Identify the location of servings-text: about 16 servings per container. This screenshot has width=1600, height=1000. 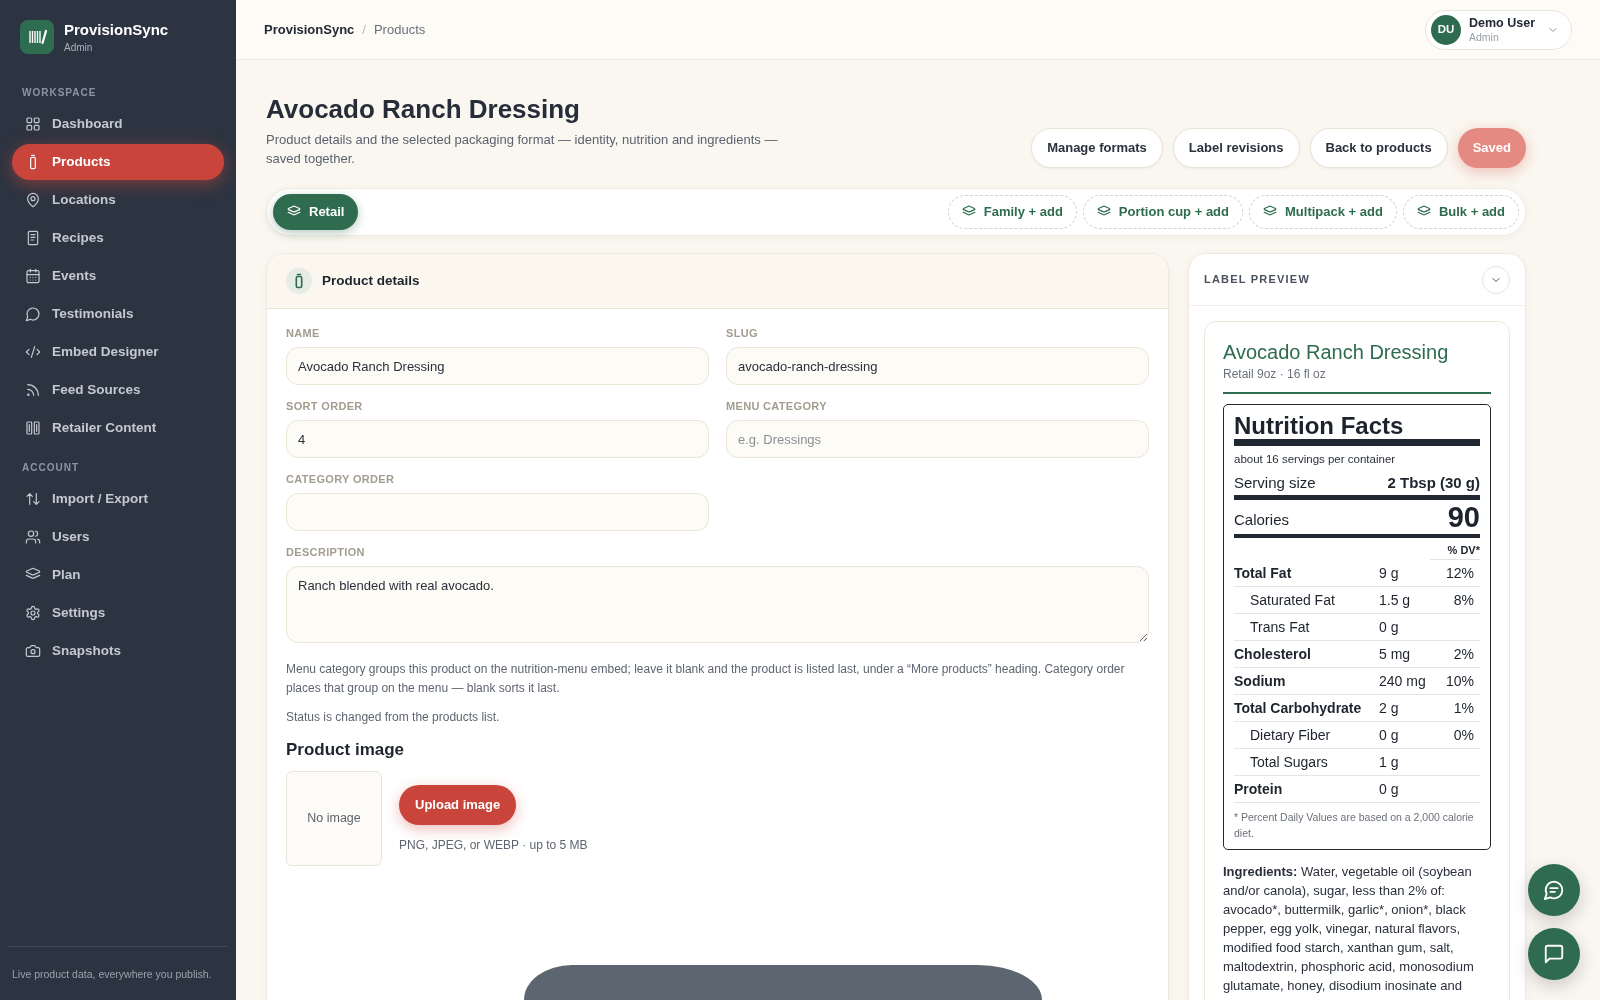
(1315, 459).